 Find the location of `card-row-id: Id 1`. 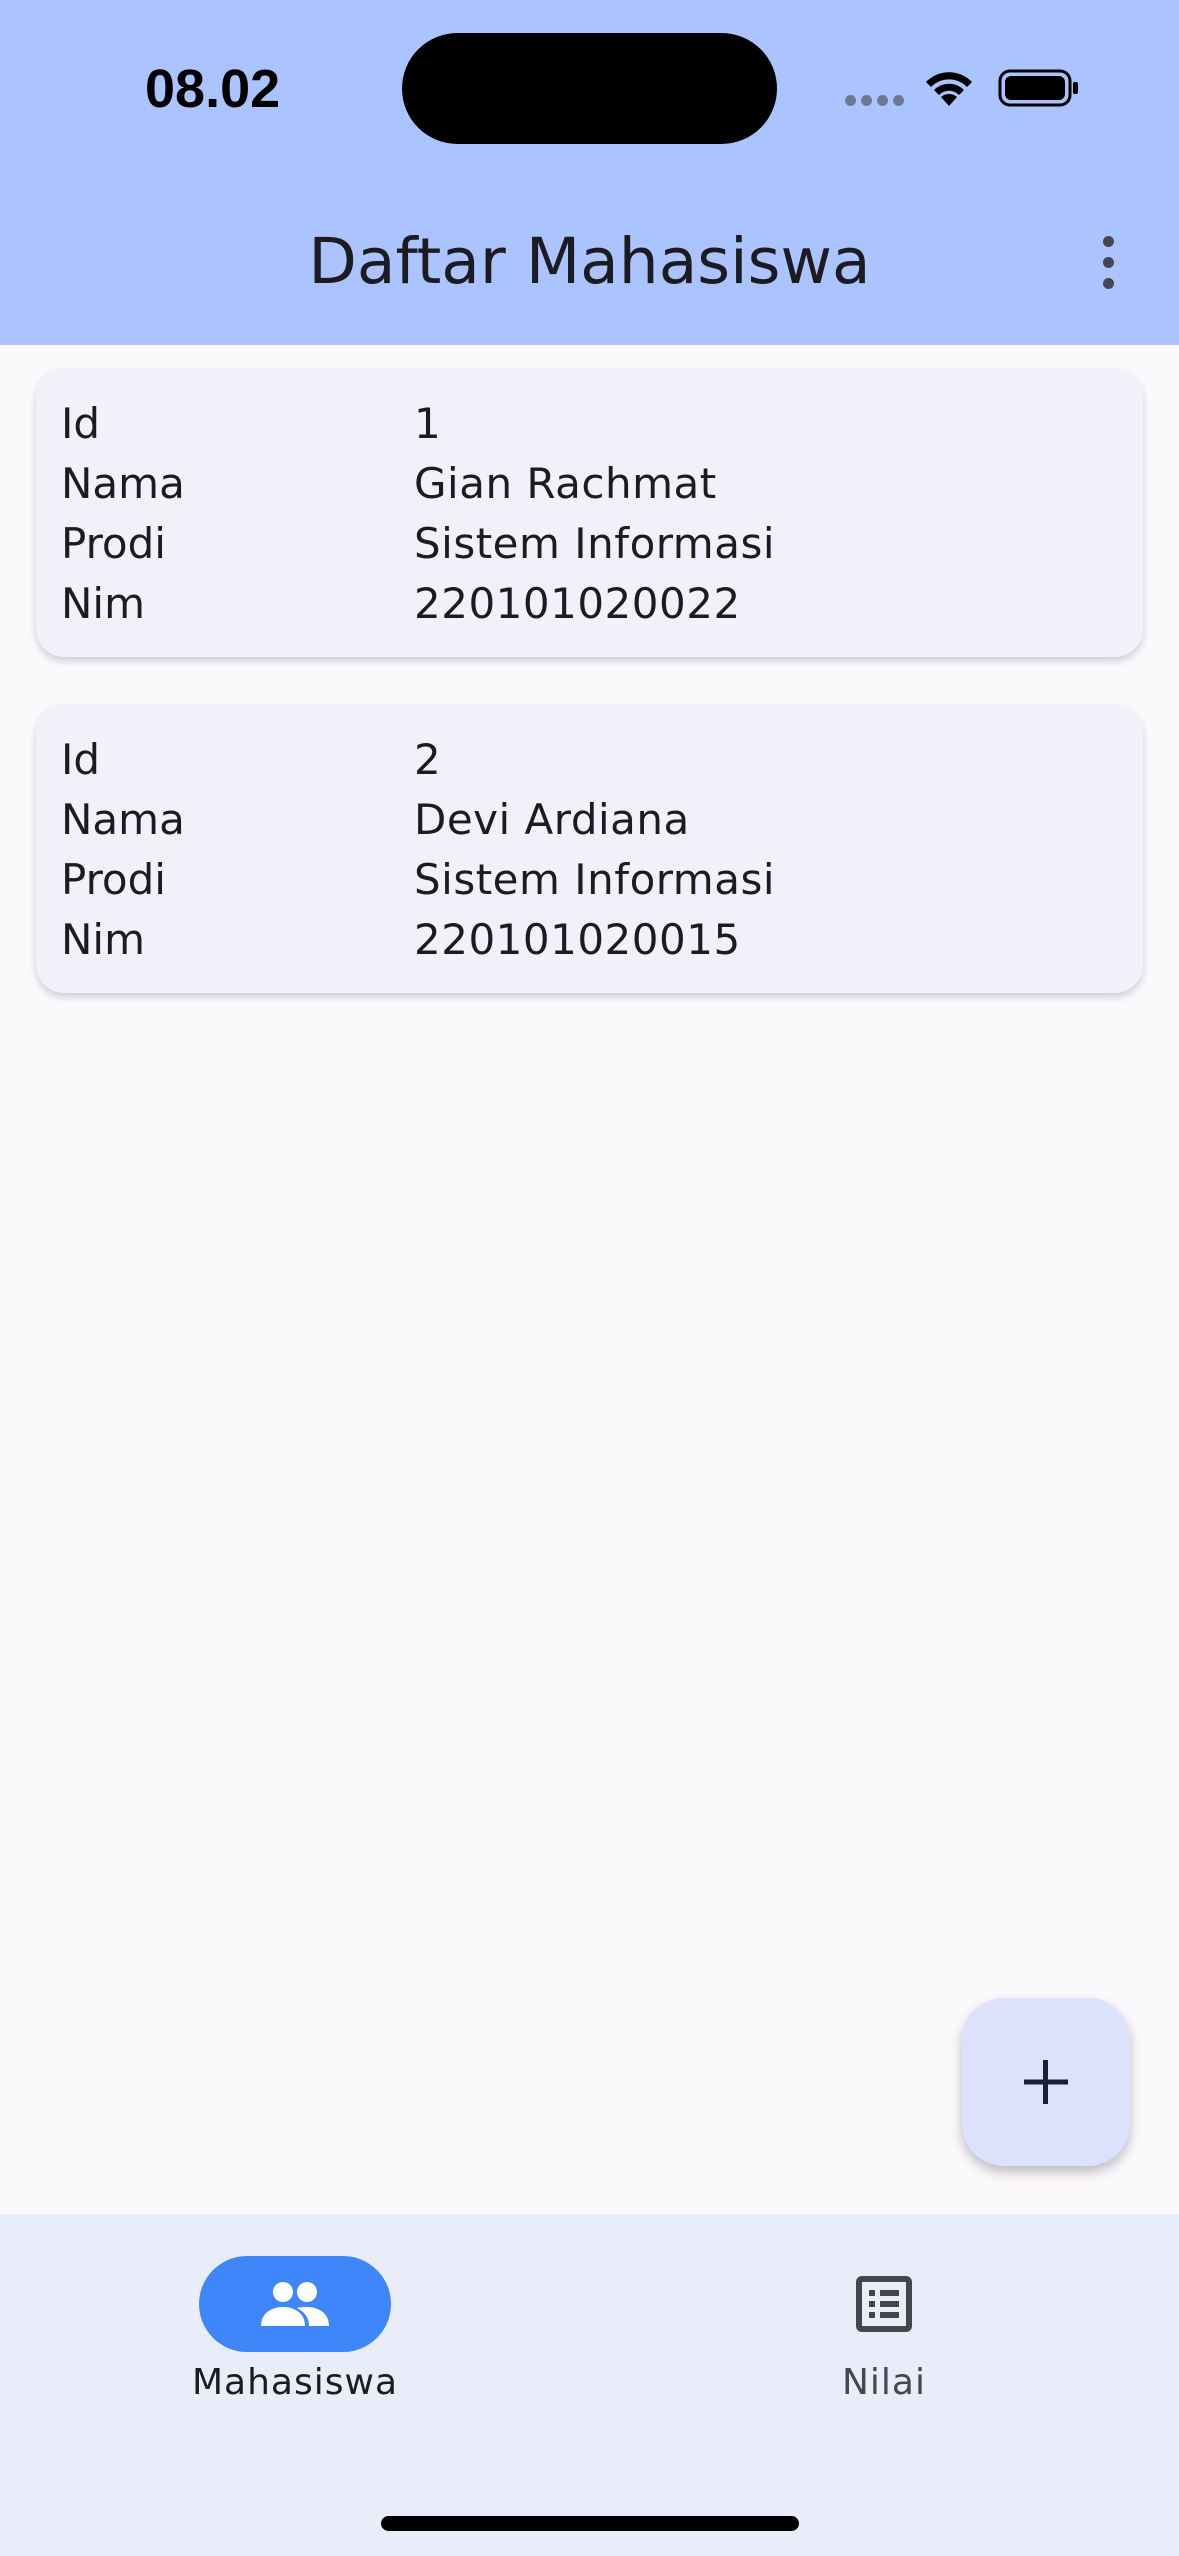

card-row-id: Id 1 is located at coordinates (591, 429).